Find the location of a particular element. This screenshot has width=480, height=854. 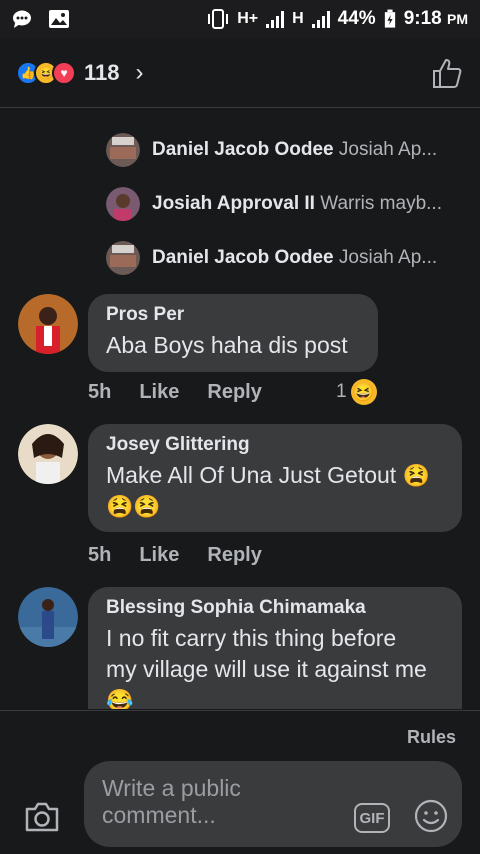

comment-reactions: 1 😆 is located at coordinates (356, 392).